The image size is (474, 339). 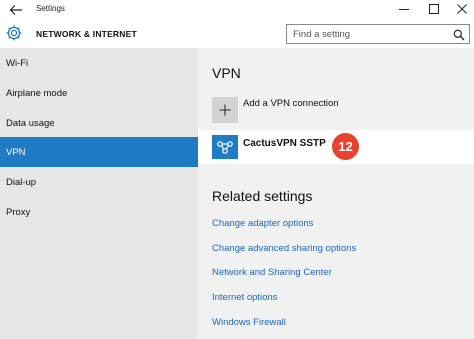 I want to click on sidebar-item-data-usage: Data usage, so click(x=99, y=123).